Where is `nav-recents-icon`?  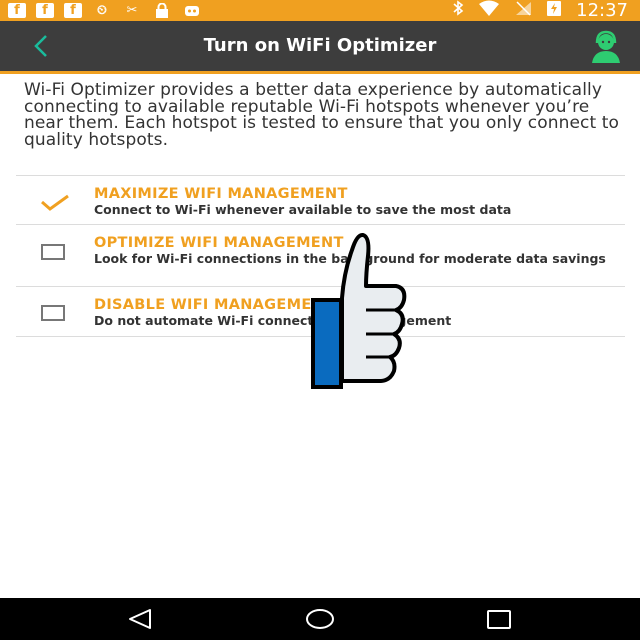 nav-recents-icon is located at coordinates (499, 619).